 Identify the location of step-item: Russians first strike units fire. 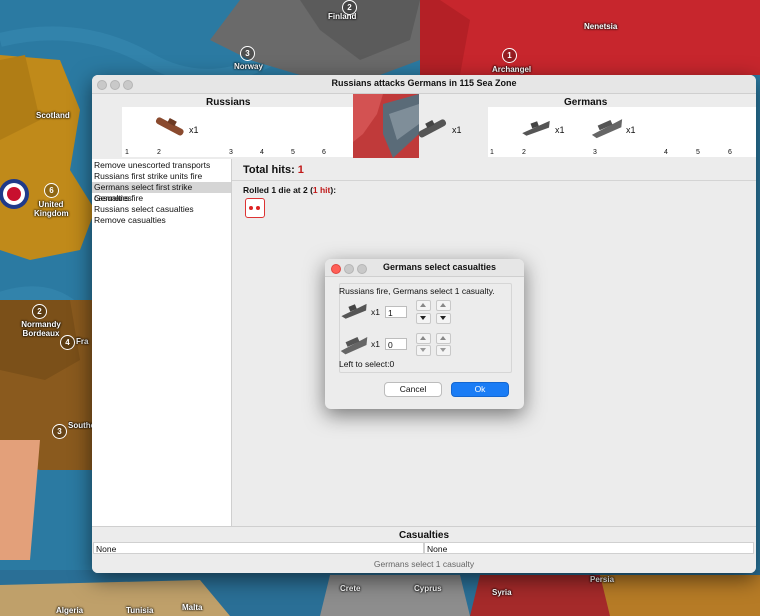
(161, 176).